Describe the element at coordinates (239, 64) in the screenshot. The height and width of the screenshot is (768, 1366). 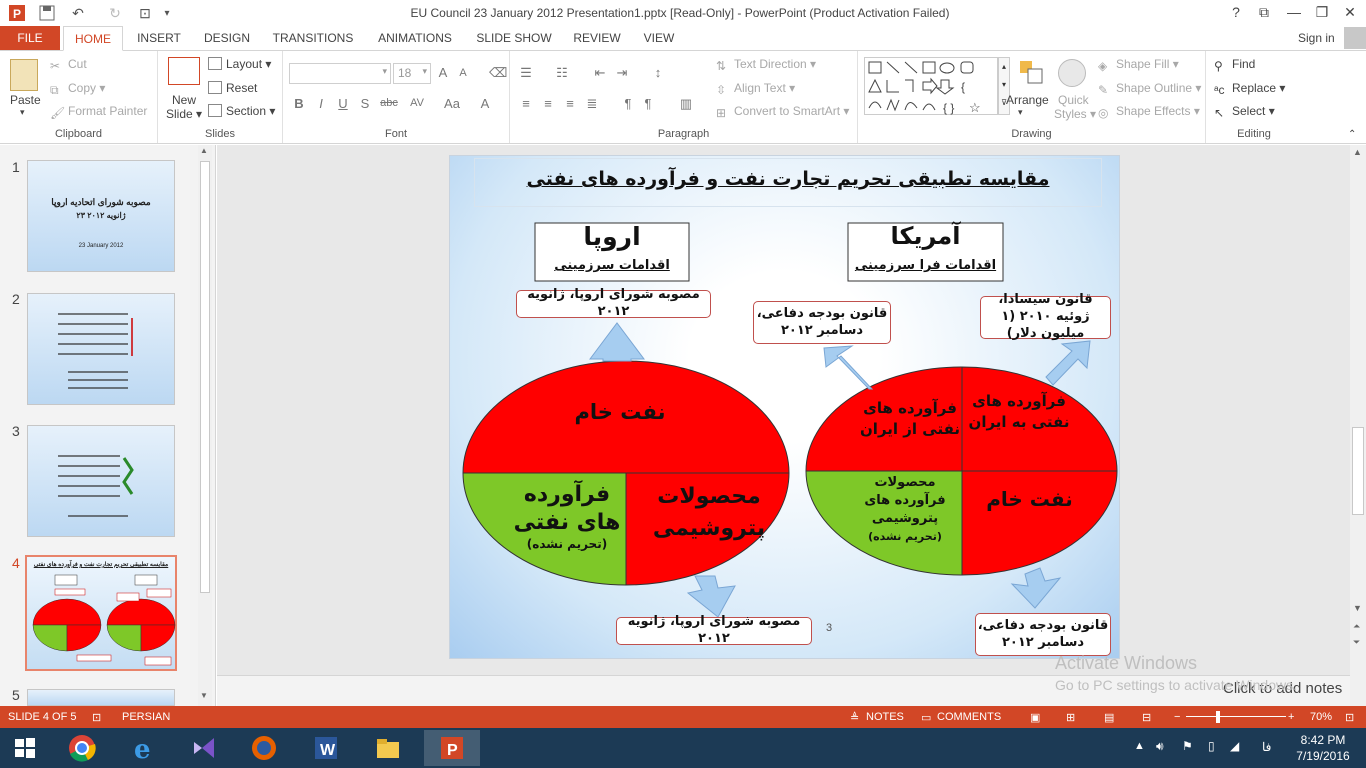
I see `layout-button: Layout ▾` at that location.